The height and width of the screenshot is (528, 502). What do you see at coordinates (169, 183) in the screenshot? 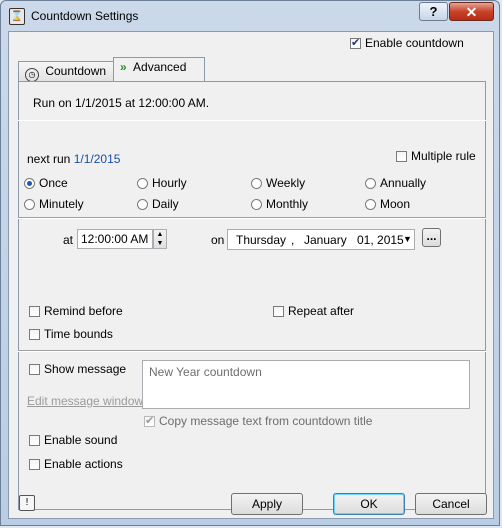
I see `radio-hourly-label: Hourly` at bounding box center [169, 183].